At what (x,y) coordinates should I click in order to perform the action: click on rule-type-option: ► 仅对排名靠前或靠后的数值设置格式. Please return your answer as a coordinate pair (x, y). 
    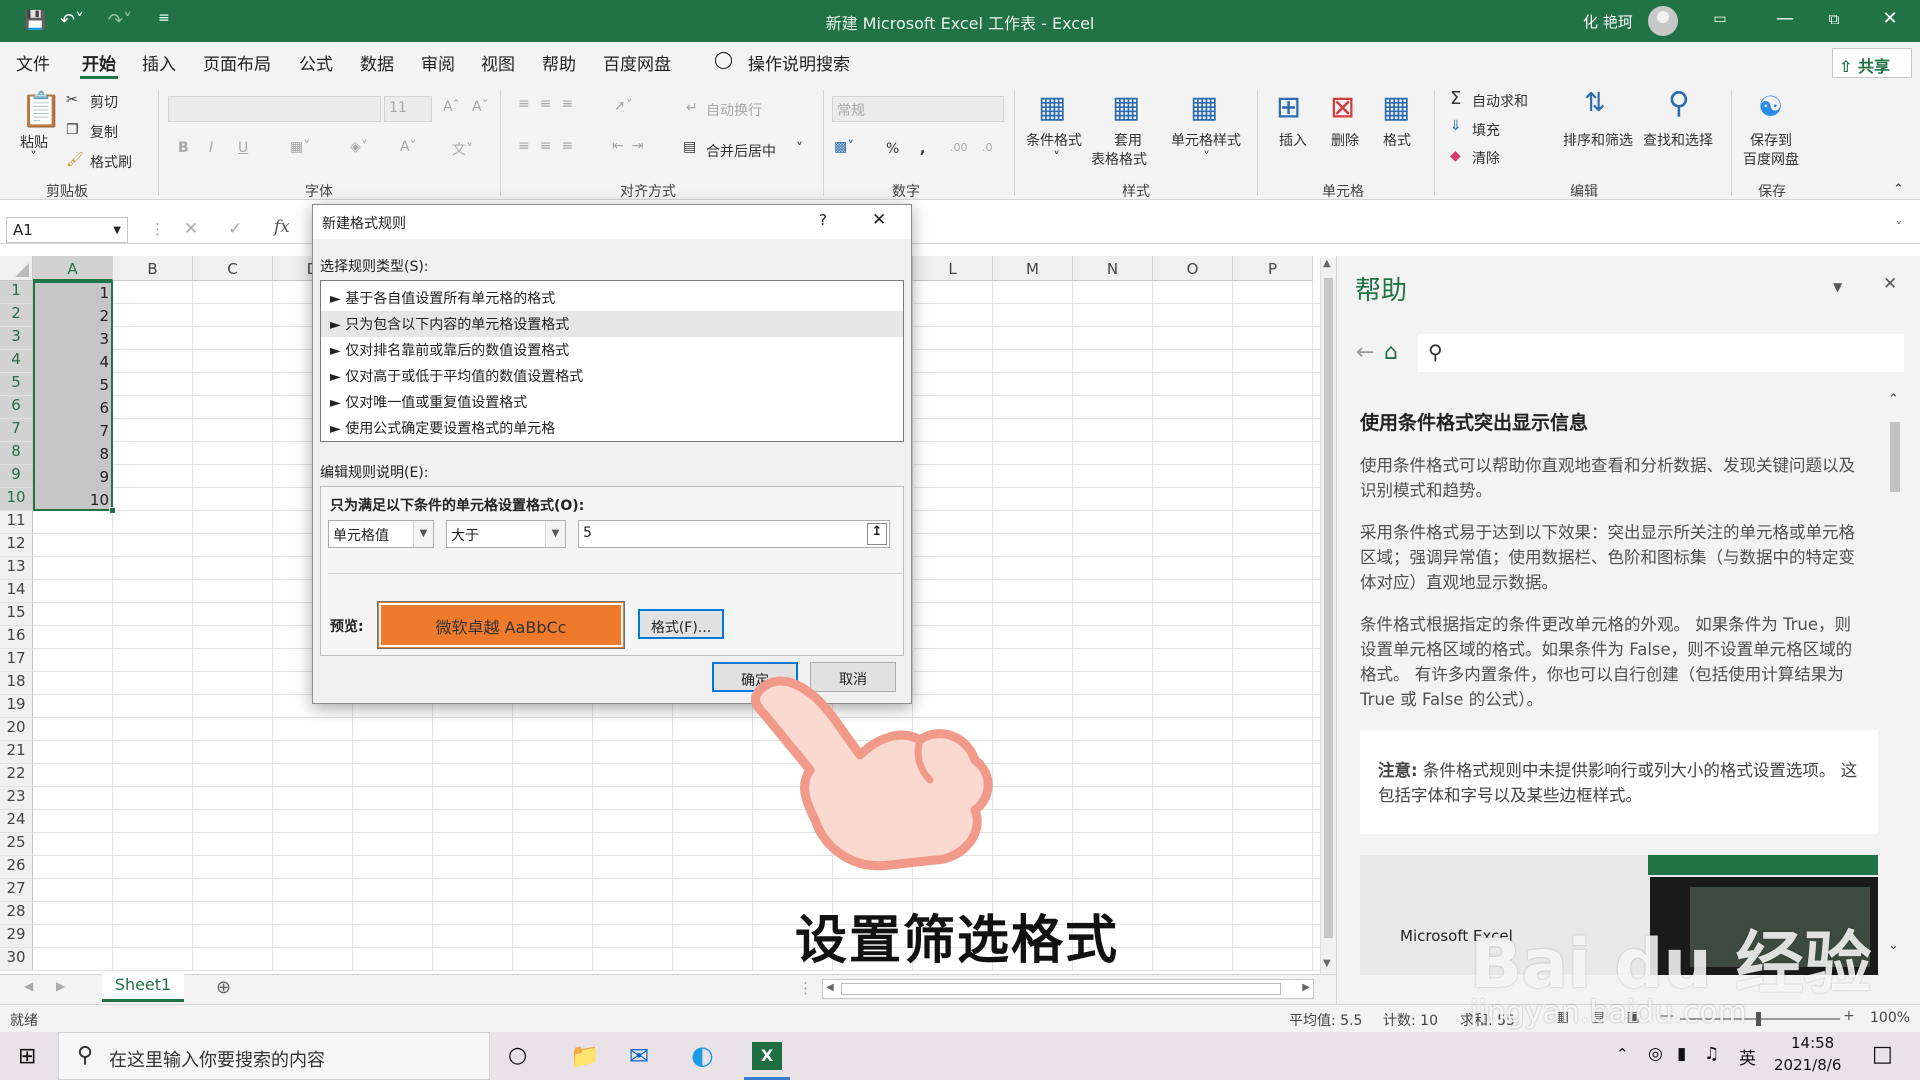
    Looking at the image, I should click on (615, 350).